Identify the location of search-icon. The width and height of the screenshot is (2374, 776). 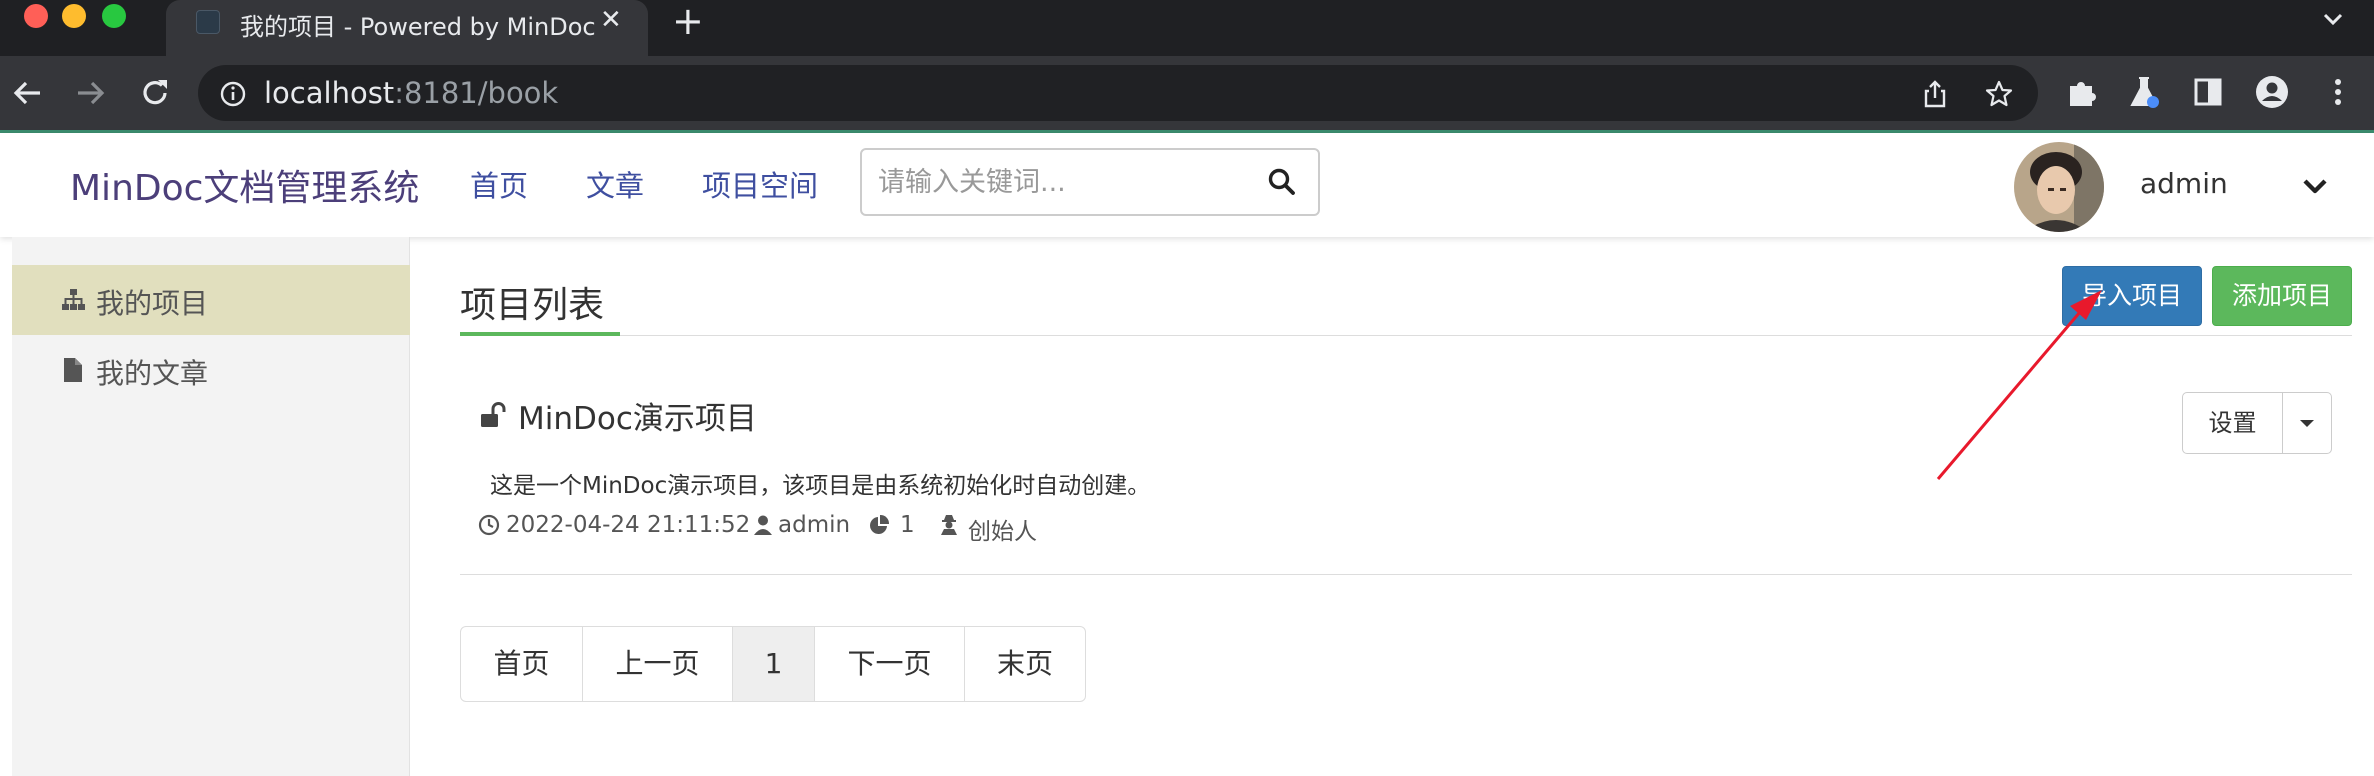
(1282, 182).